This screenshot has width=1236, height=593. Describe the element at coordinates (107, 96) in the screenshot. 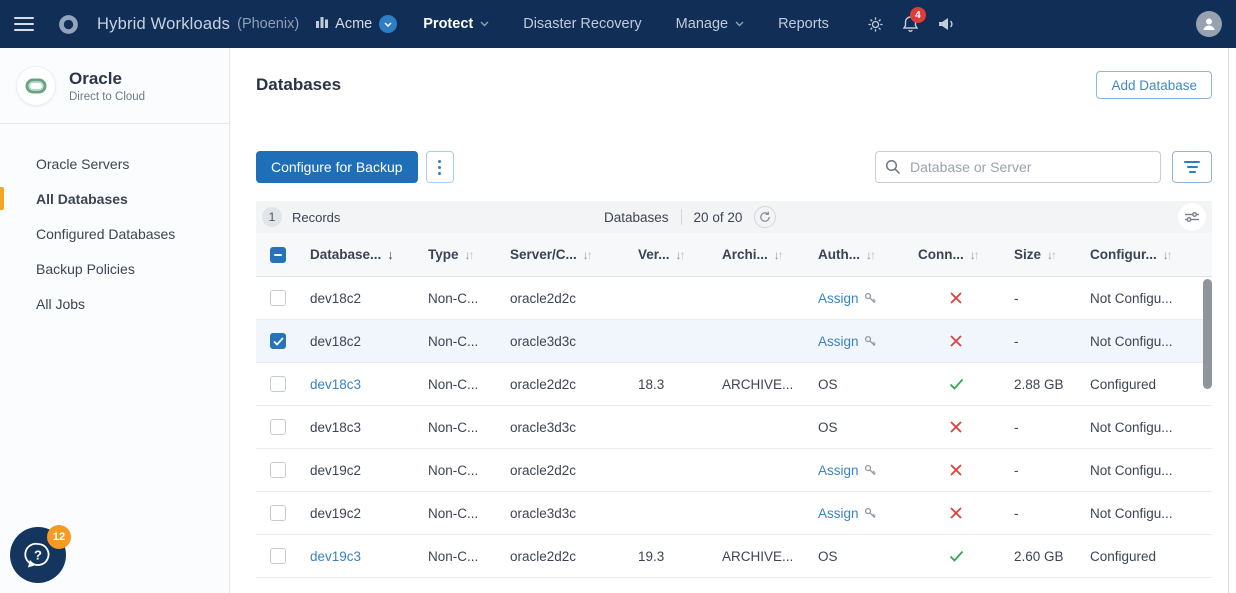

I see `sidebar-app-subtitle: Direct to Cloud` at that location.